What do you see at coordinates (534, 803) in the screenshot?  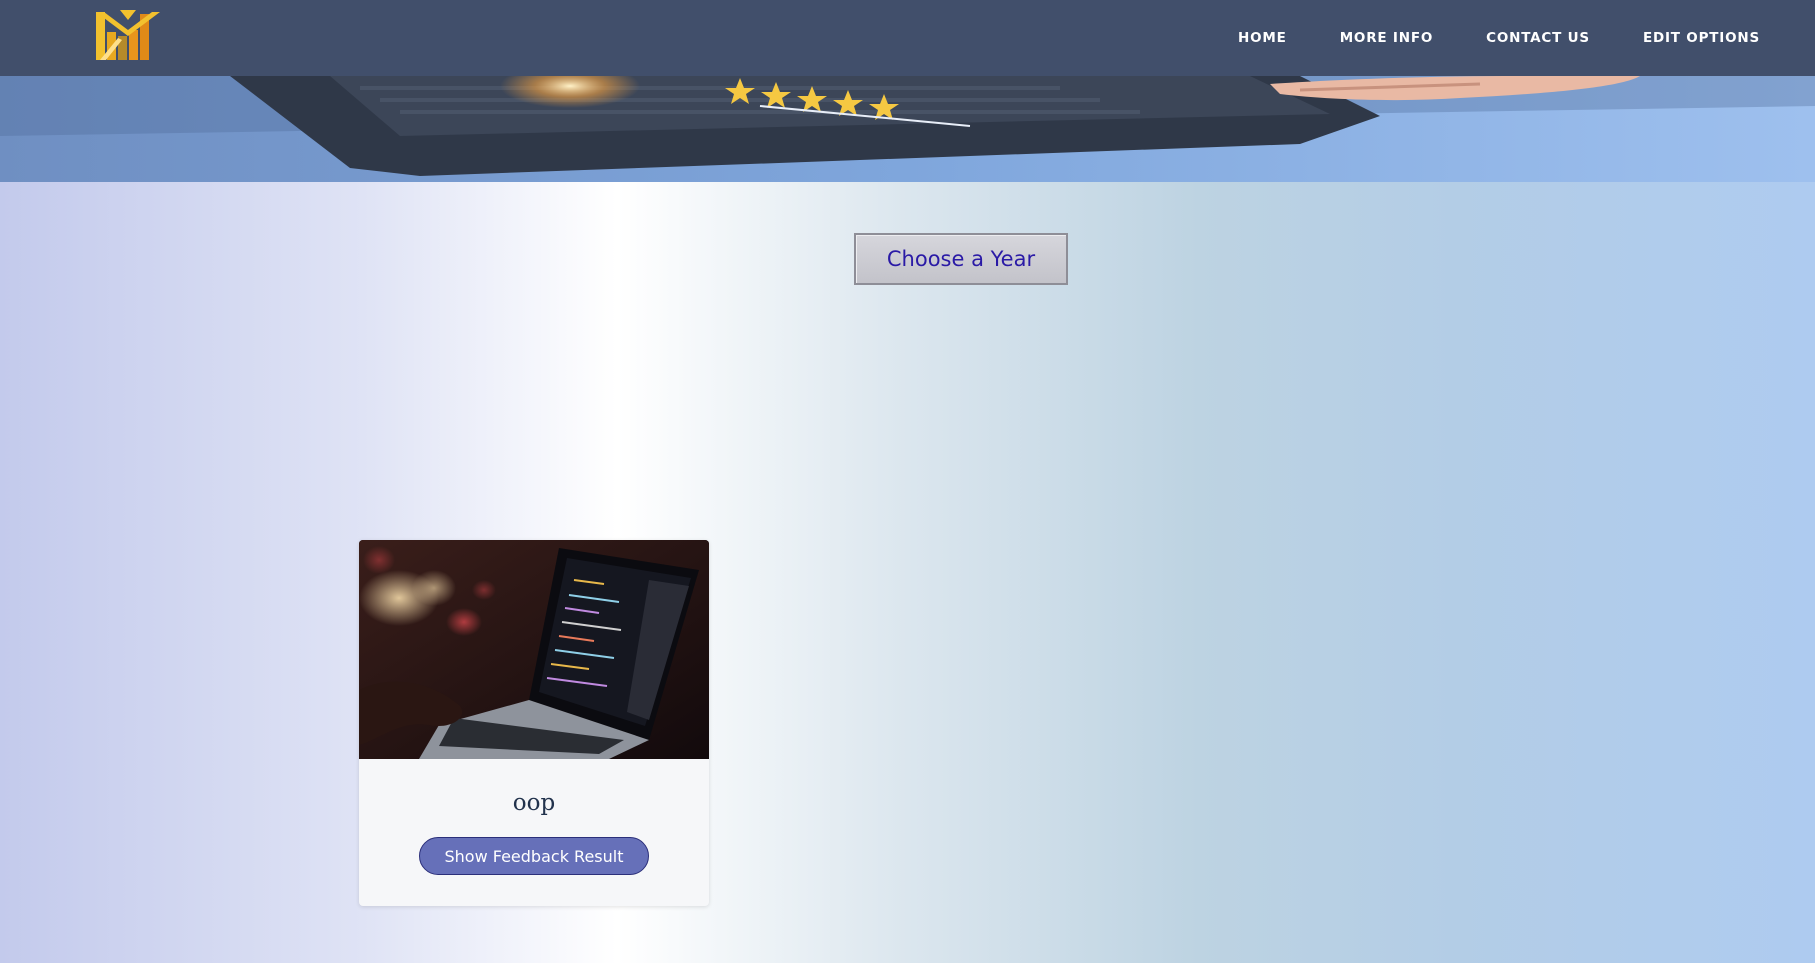 I see `course-title: oop` at bounding box center [534, 803].